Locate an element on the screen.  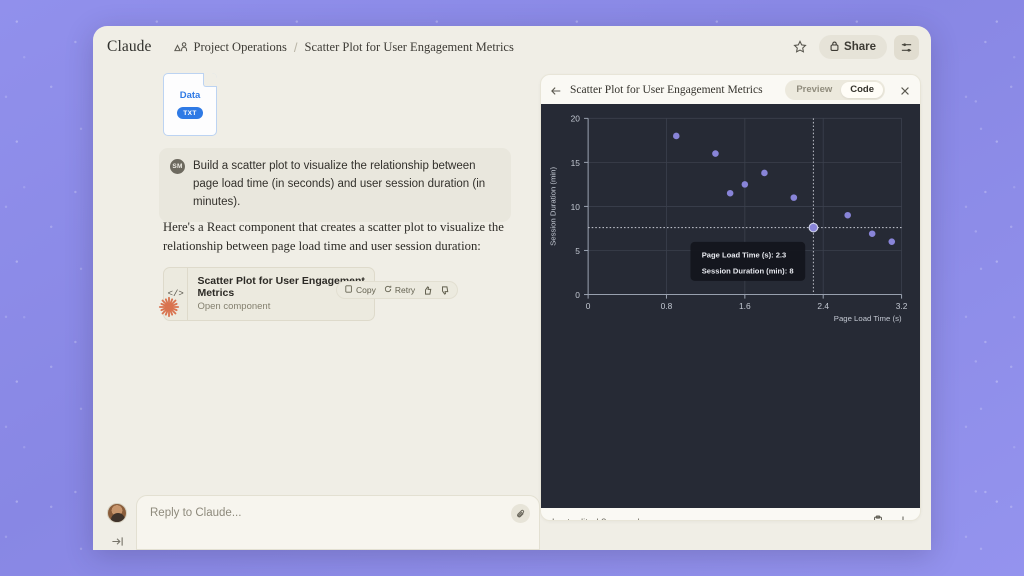
expand-sidebar-icon is located at coordinates (117, 541).